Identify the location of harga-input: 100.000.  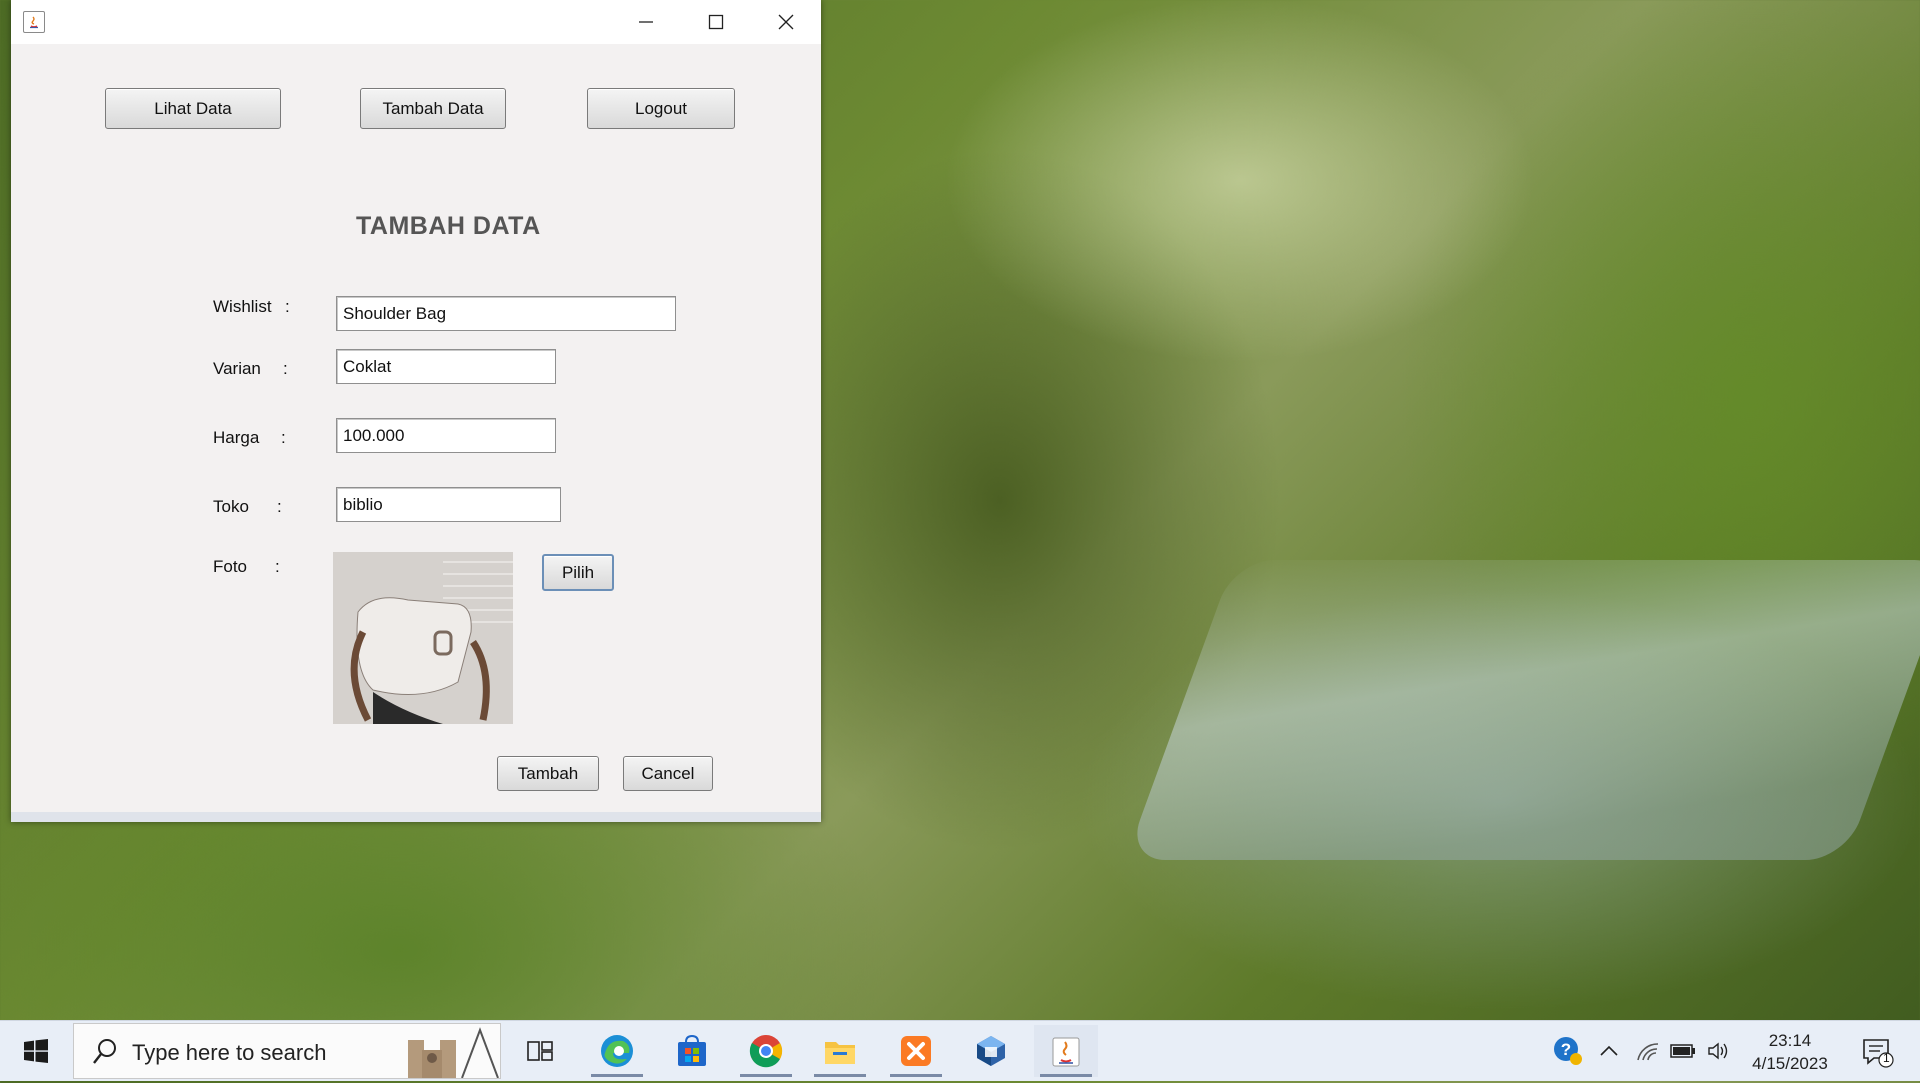
(446, 435).